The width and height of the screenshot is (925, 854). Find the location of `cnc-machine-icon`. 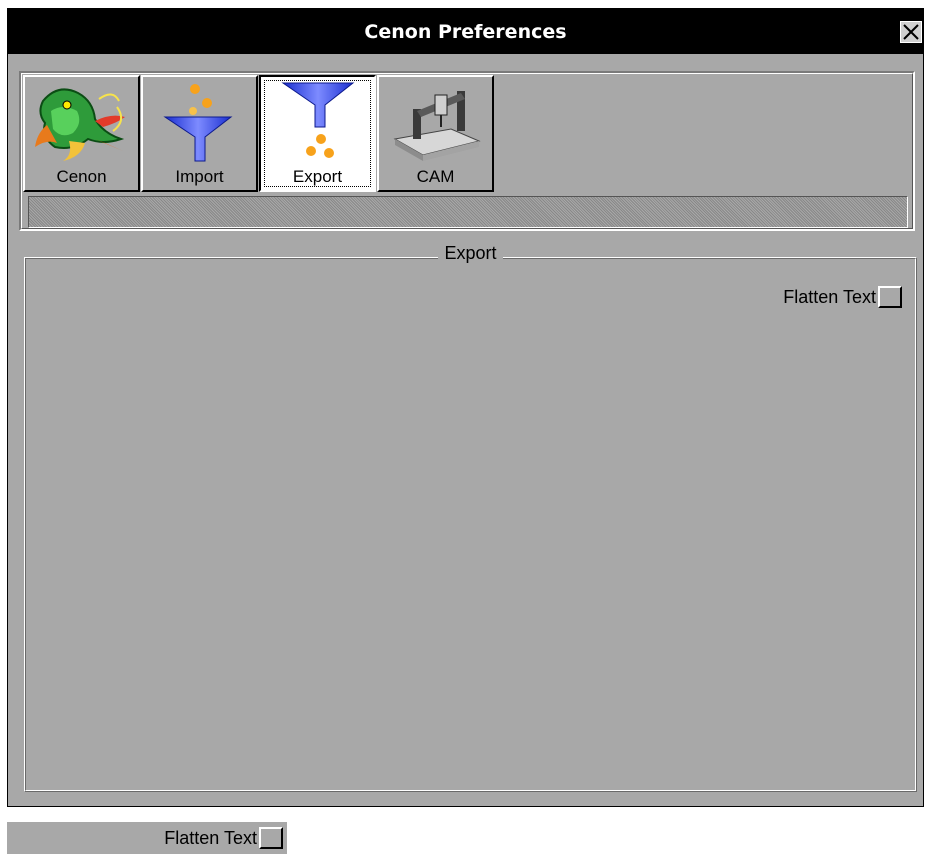

cnc-machine-icon is located at coordinates (437, 126).